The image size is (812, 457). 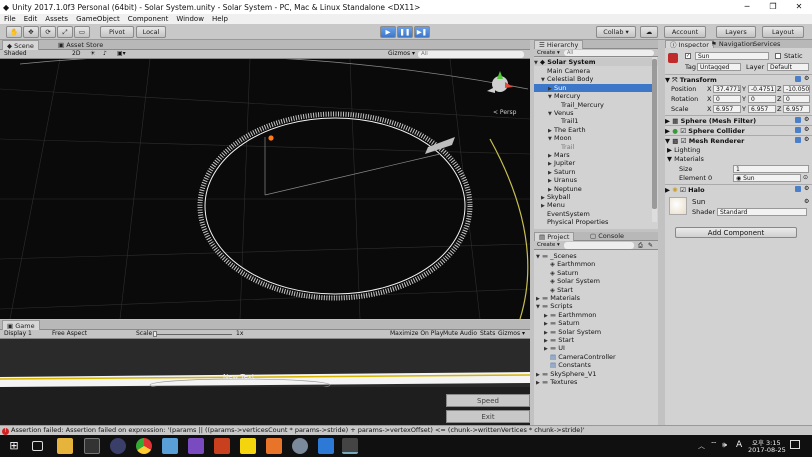 What do you see at coordinates (806, 129) in the screenshot?
I see `sphere-collider-settings-icon: ⚙` at bounding box center [806, 129].